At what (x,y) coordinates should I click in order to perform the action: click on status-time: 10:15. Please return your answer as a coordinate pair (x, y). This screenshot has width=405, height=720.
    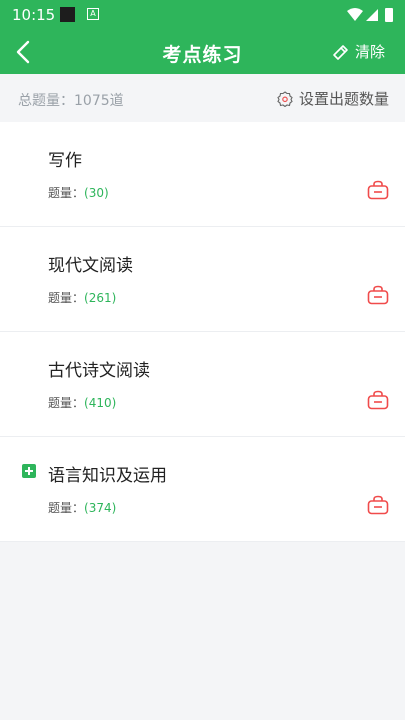
    Looking at the image, I should click on (34, 15).